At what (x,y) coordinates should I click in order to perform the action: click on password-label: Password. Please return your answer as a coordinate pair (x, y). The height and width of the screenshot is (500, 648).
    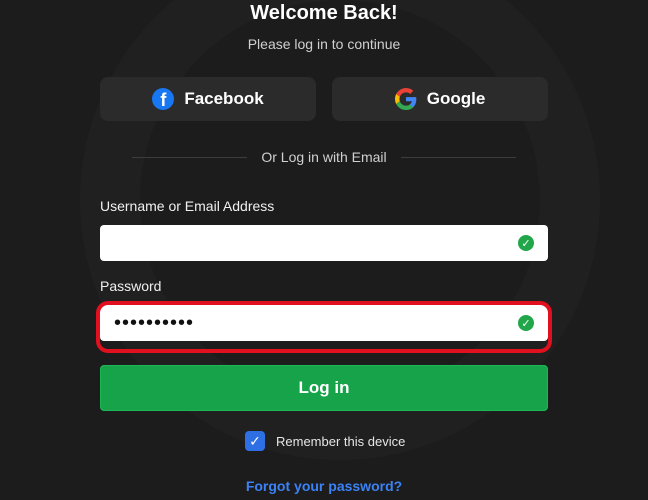
    Looking at the image, I should click on (131, 286).